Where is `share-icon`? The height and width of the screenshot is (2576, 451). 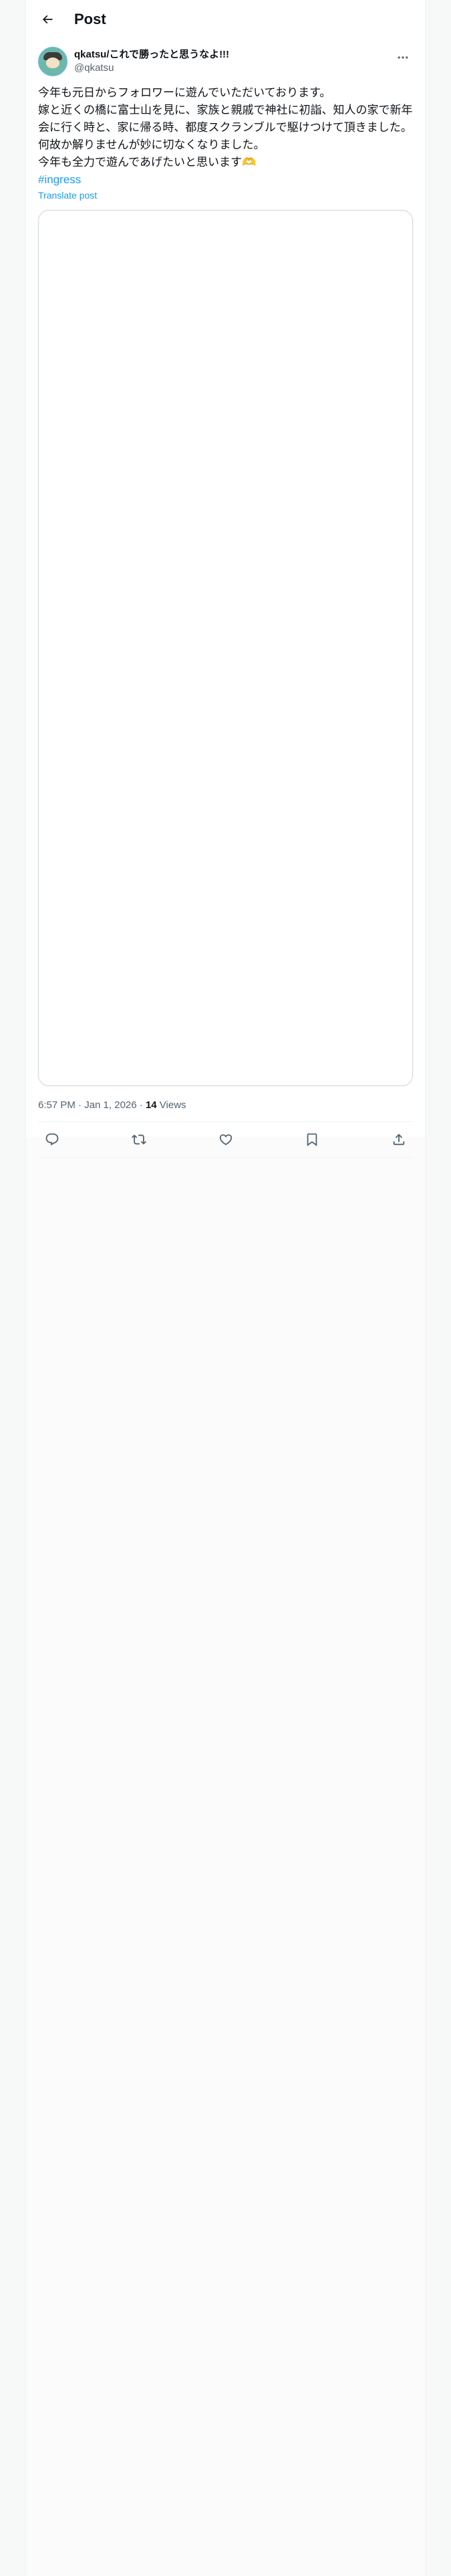
share-icon is located at coordinates (399, 1140).